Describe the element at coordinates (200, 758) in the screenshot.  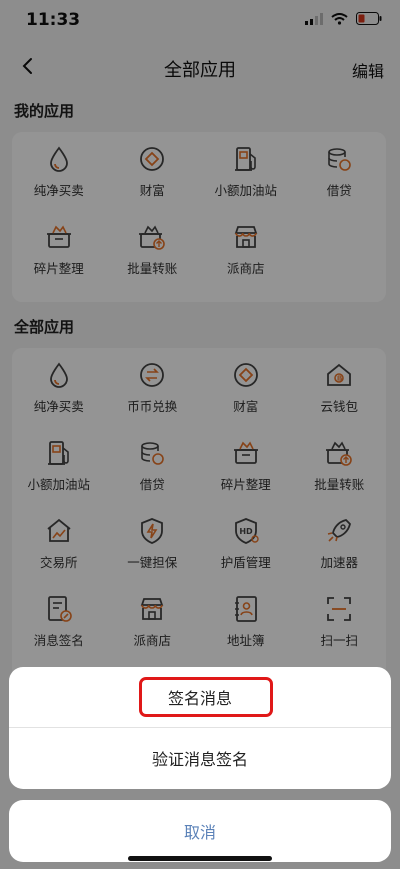
I see `verify-signature-option: 验证消息签名` at that location.